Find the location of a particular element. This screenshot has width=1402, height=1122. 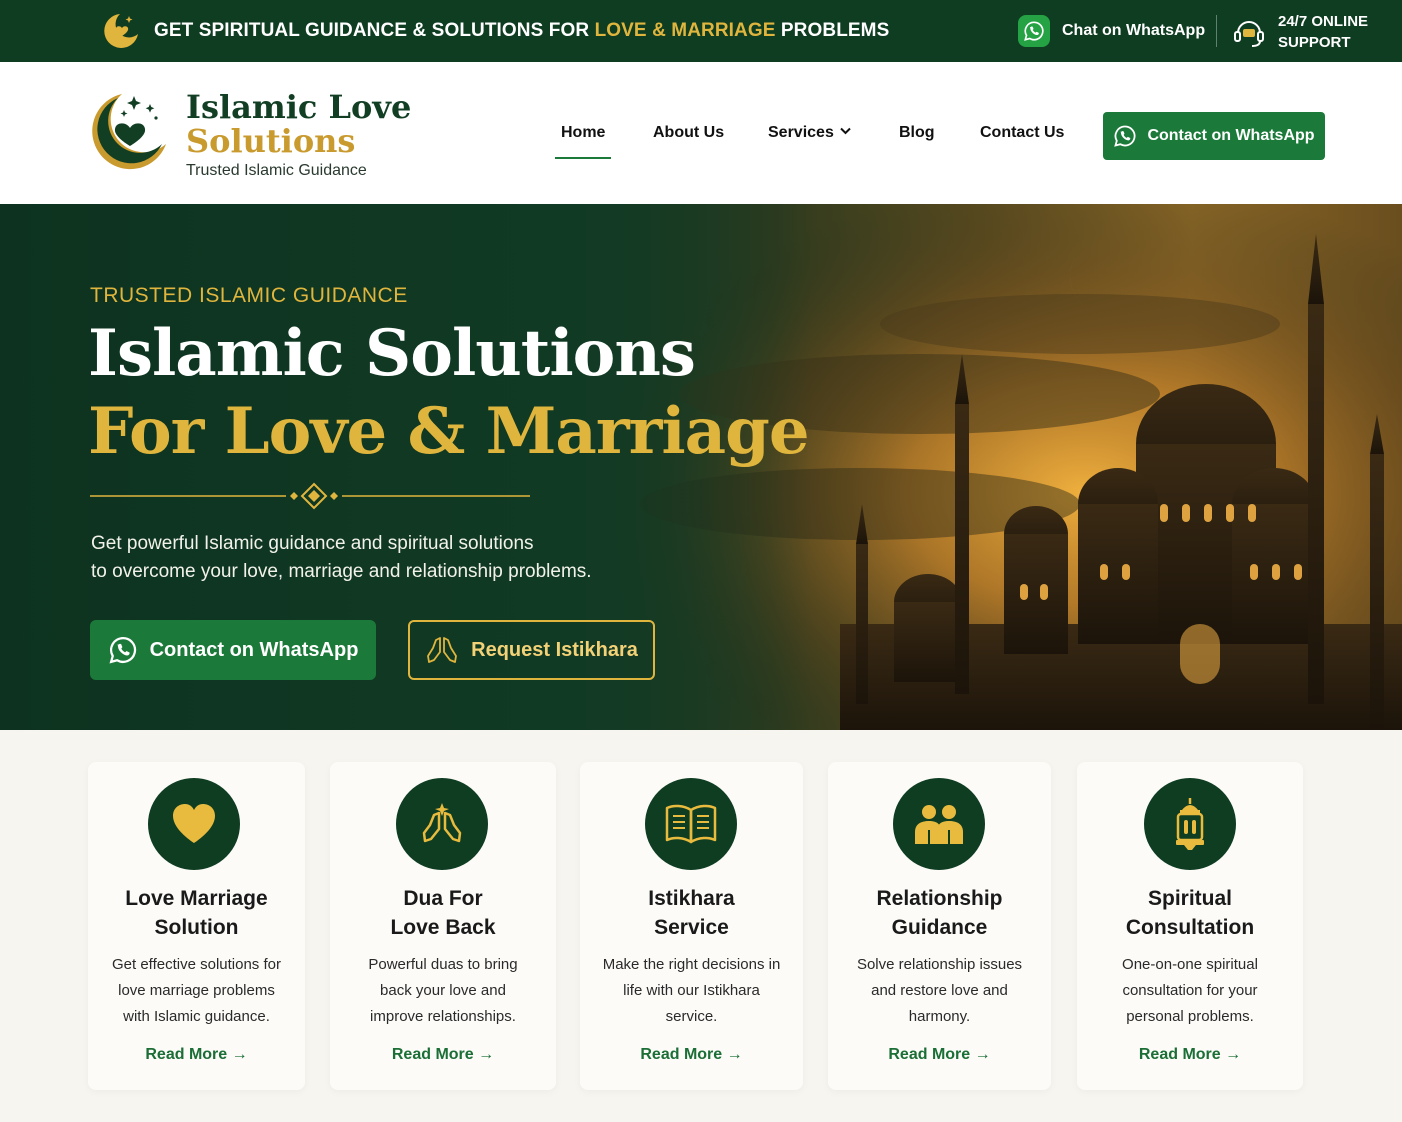

card-title-line1: Dua For is located at coordinates (443, 898).